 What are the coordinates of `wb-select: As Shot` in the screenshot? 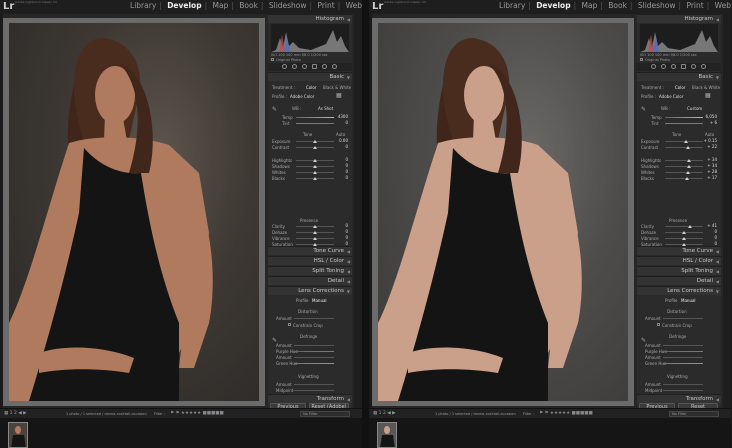 It's located at (325, 108).